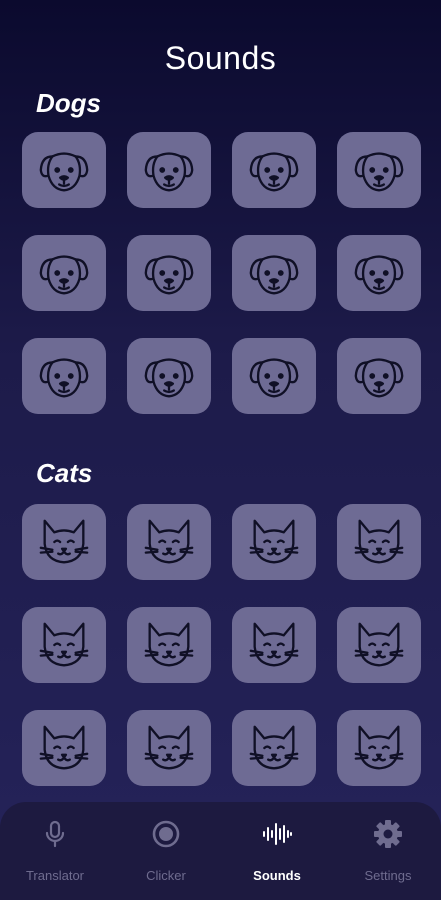 The width and height of the screenshot is (441, 900). I want to click on nav-label: Translator, so click(55, 875).